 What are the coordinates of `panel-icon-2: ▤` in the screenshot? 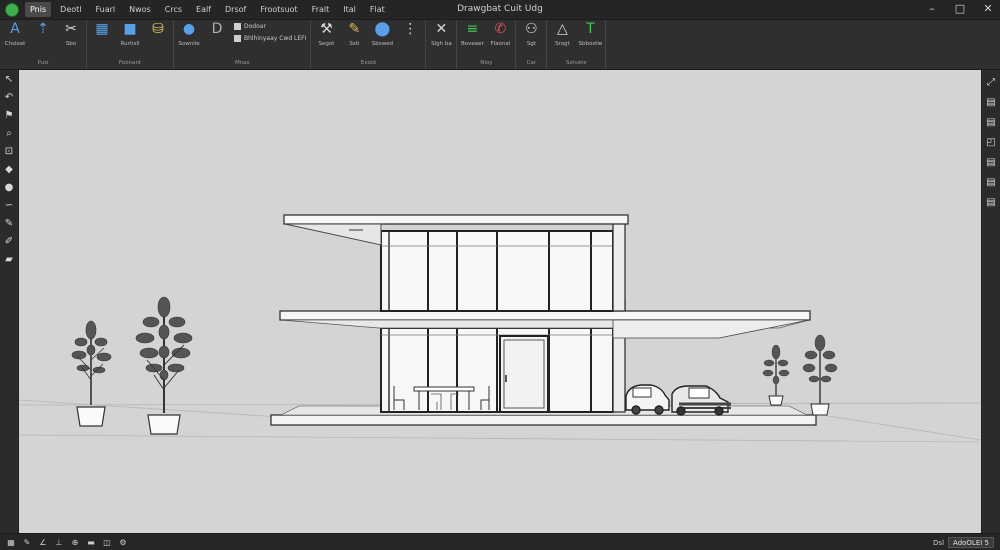 It's located at (991, 162).